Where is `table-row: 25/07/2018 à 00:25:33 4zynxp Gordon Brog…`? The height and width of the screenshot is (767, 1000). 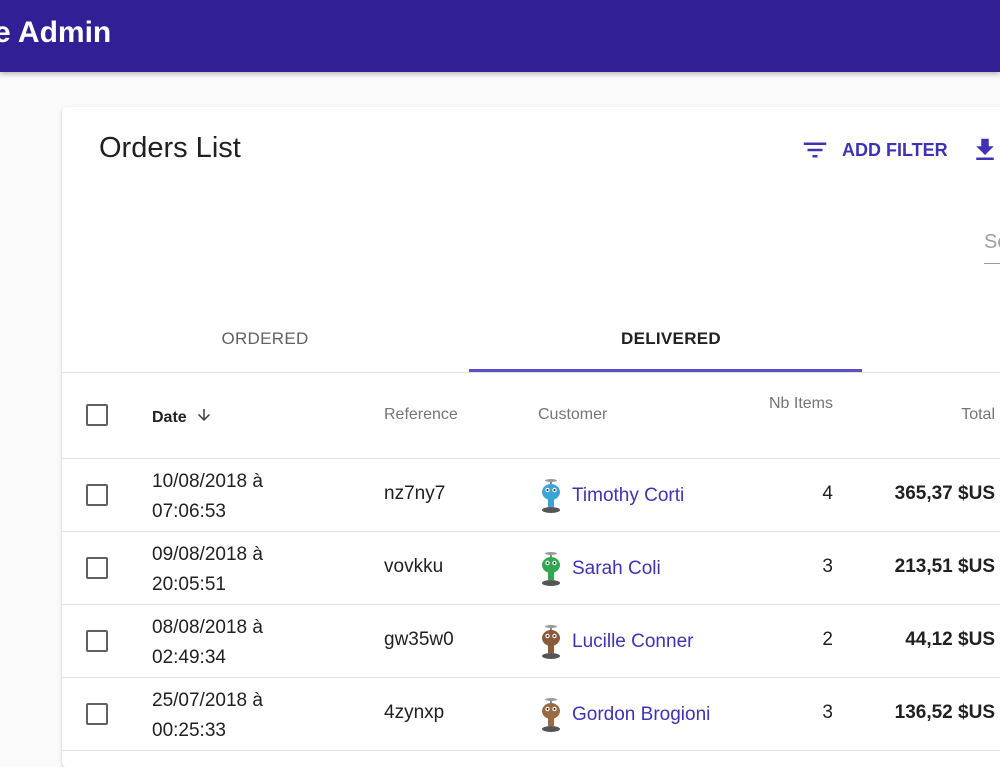 table-row: 25/07/2018 à 00:25:33 4zynxp Gordon Brog… is located at coordinates (531, 714).